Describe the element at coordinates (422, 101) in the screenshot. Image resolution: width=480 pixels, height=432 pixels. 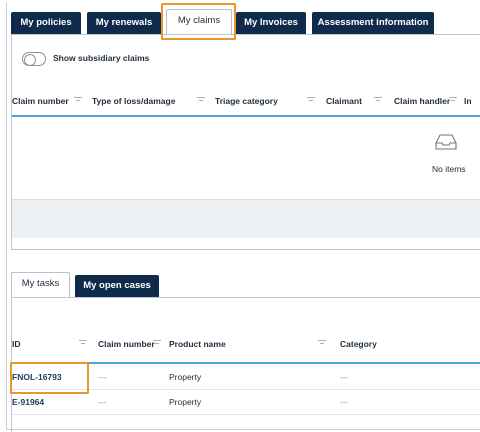
I see `col-claim-handler: Claim handler` at that location.